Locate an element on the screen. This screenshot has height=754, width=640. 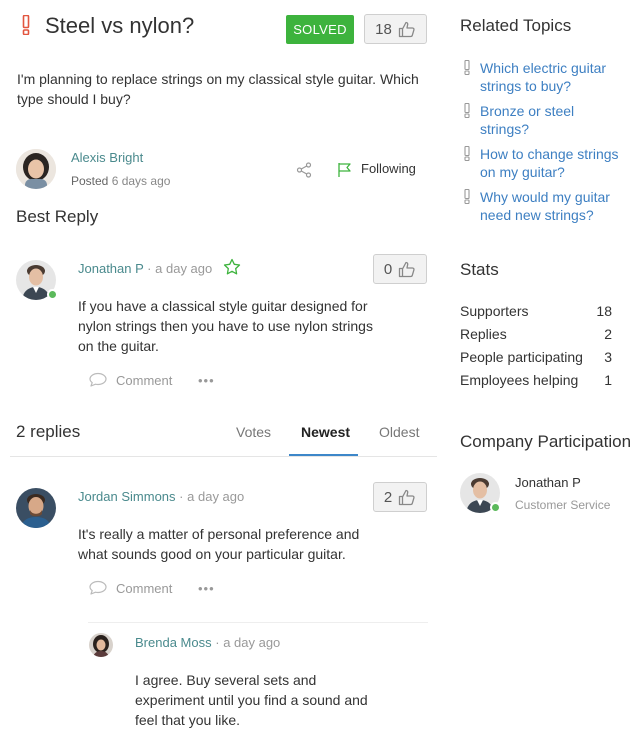
related-topic-link: Why would my guitar need new strings? is located at coordinates (550, 206).